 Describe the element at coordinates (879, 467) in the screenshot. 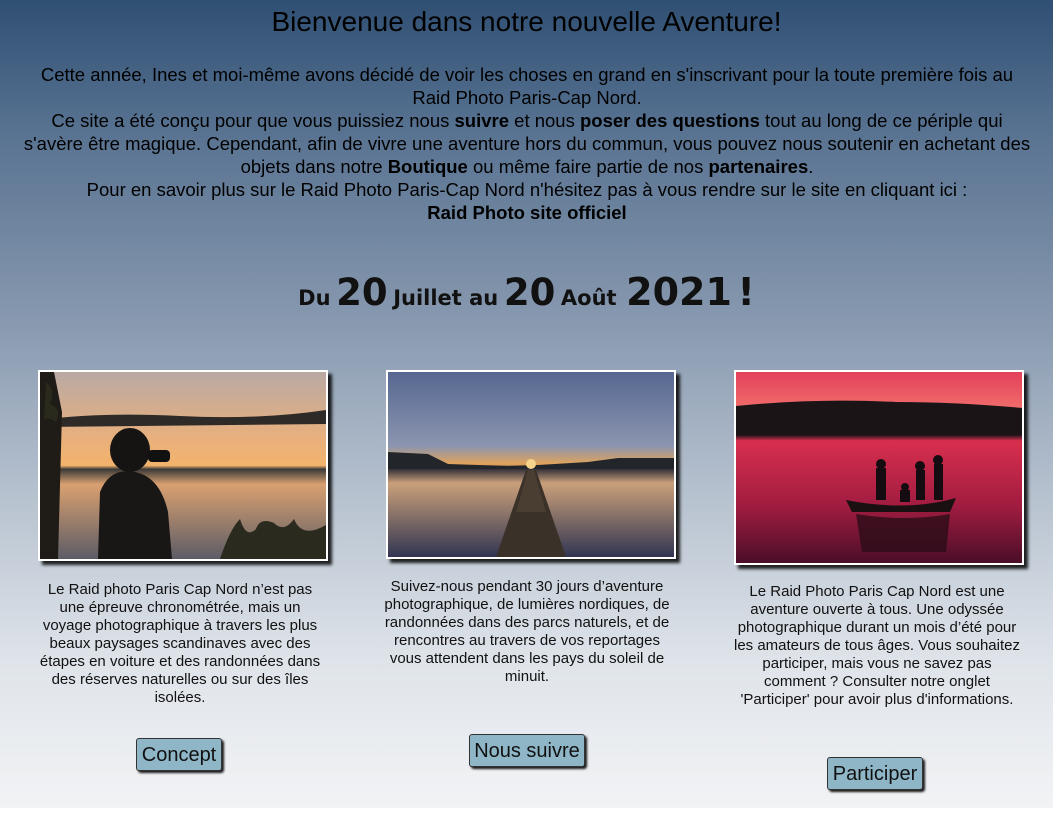

I see `boat-red-sunset-photo` at that location.